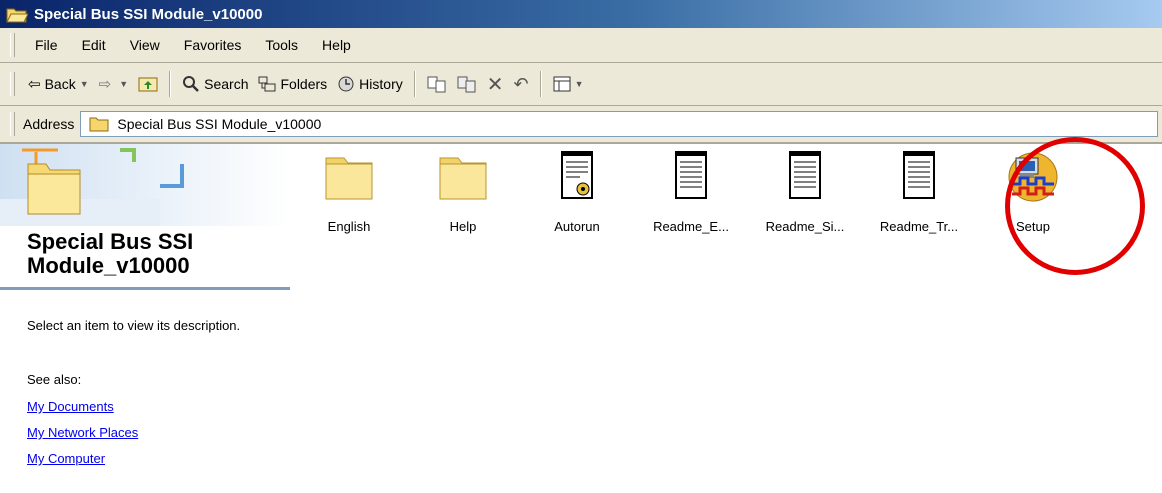 The height and width of the screenshot is (493, 1162). I want to click on back-arrow-icon: ⇦, so click(34, 84).